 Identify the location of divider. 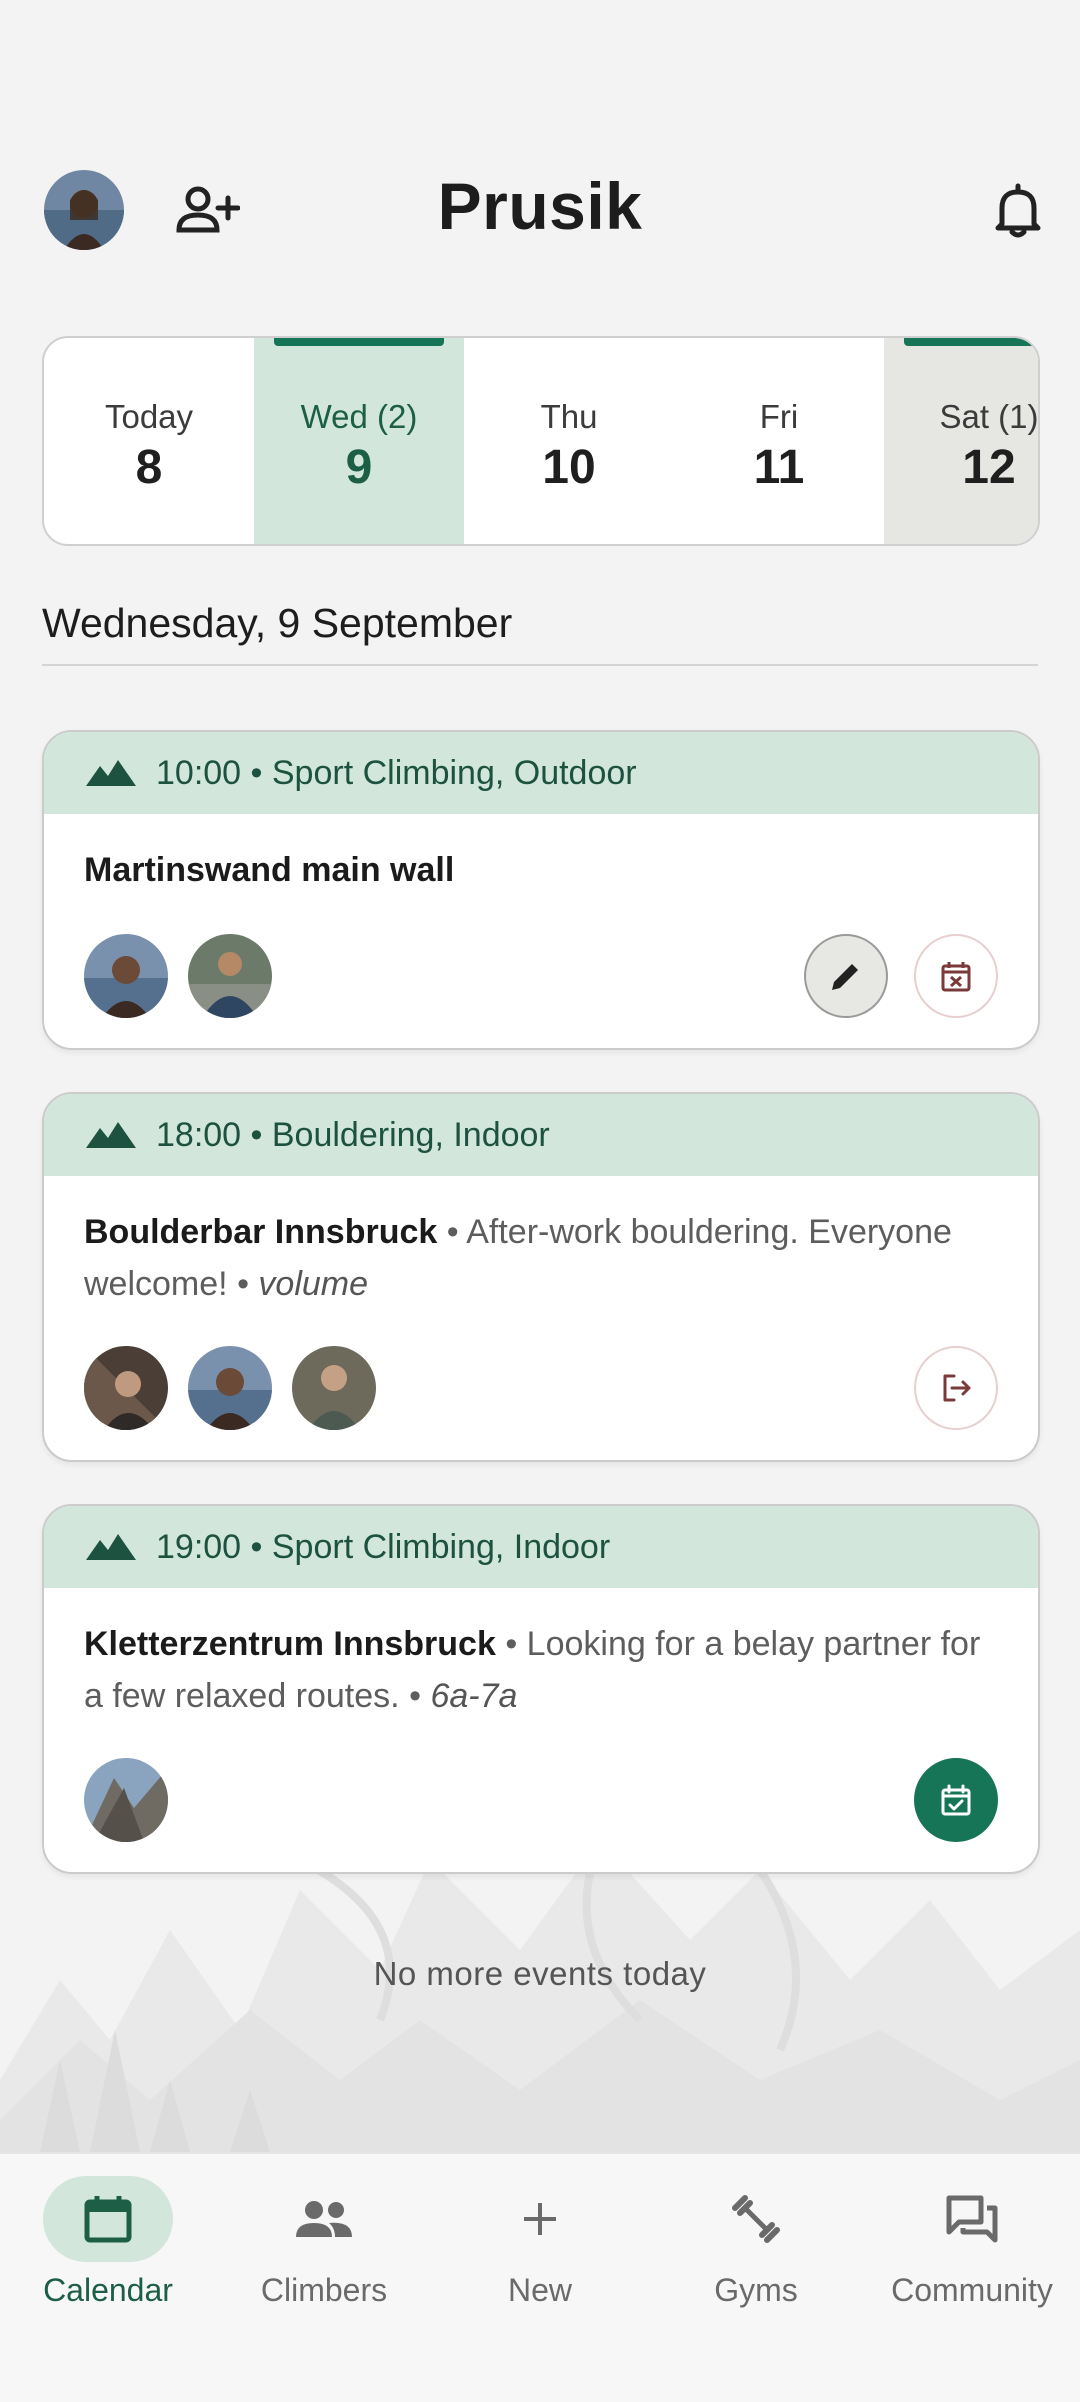
(540, 665).